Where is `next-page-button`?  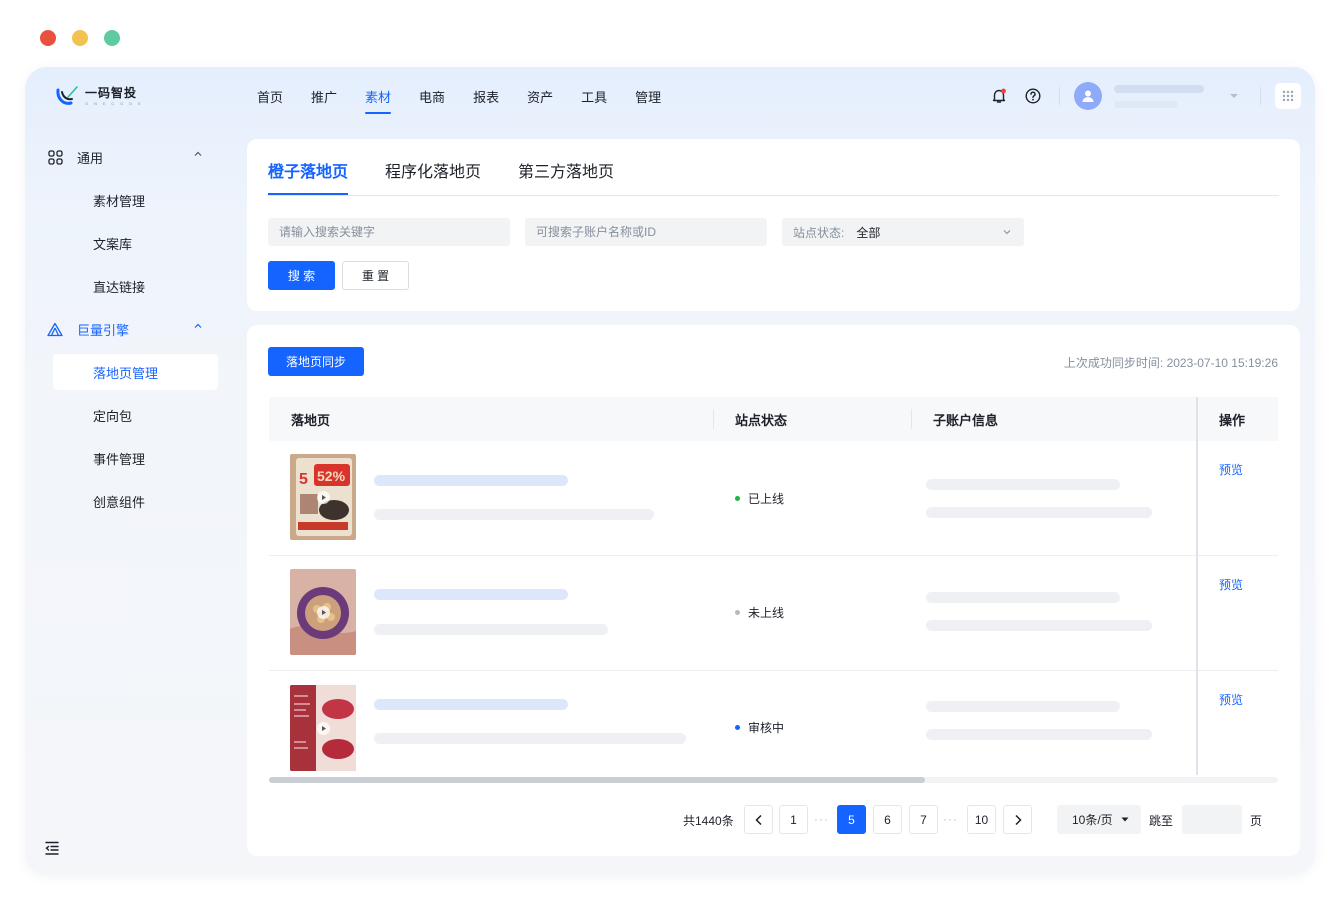
next-page-button is located at coordinates (1017, 819).